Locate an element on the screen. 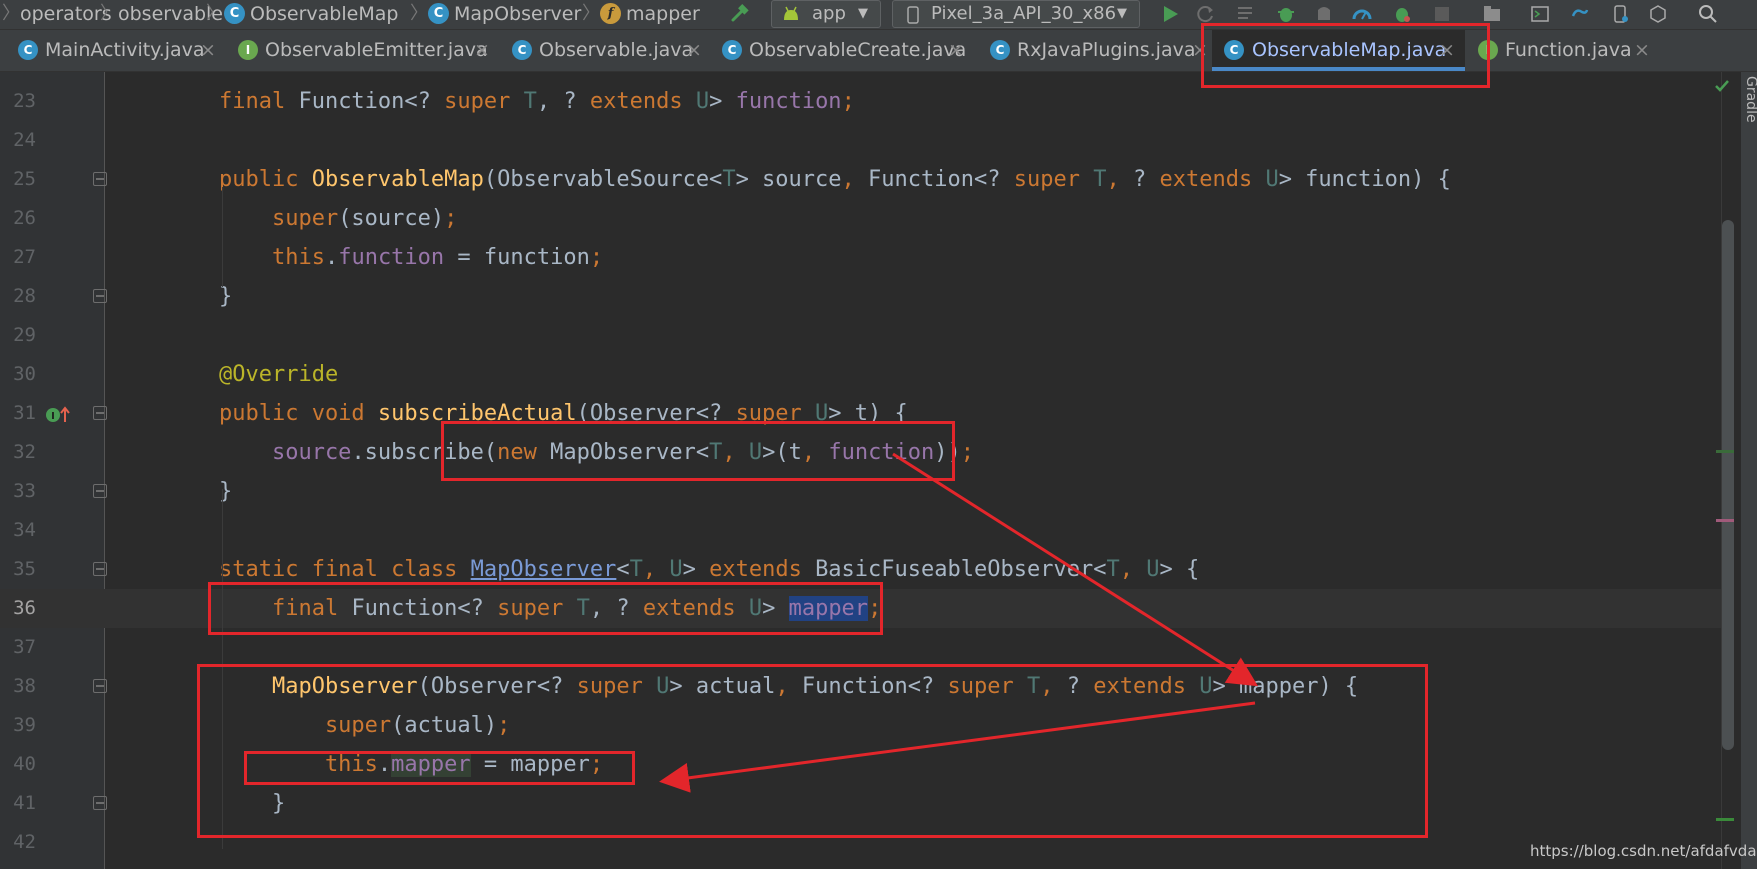 This screenshot has width=1757, height=869. annotation-arrows is located at coordinates (959, 622).